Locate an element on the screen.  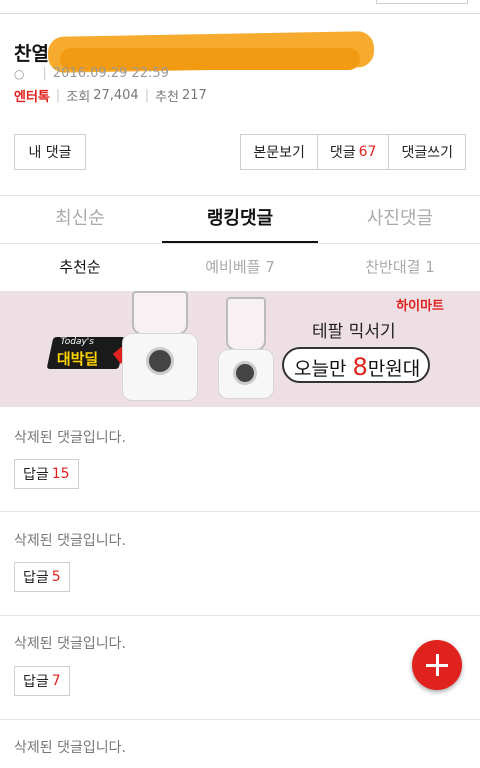
my-comments-button: 내 댓글 is located at coordinates (50, 152).